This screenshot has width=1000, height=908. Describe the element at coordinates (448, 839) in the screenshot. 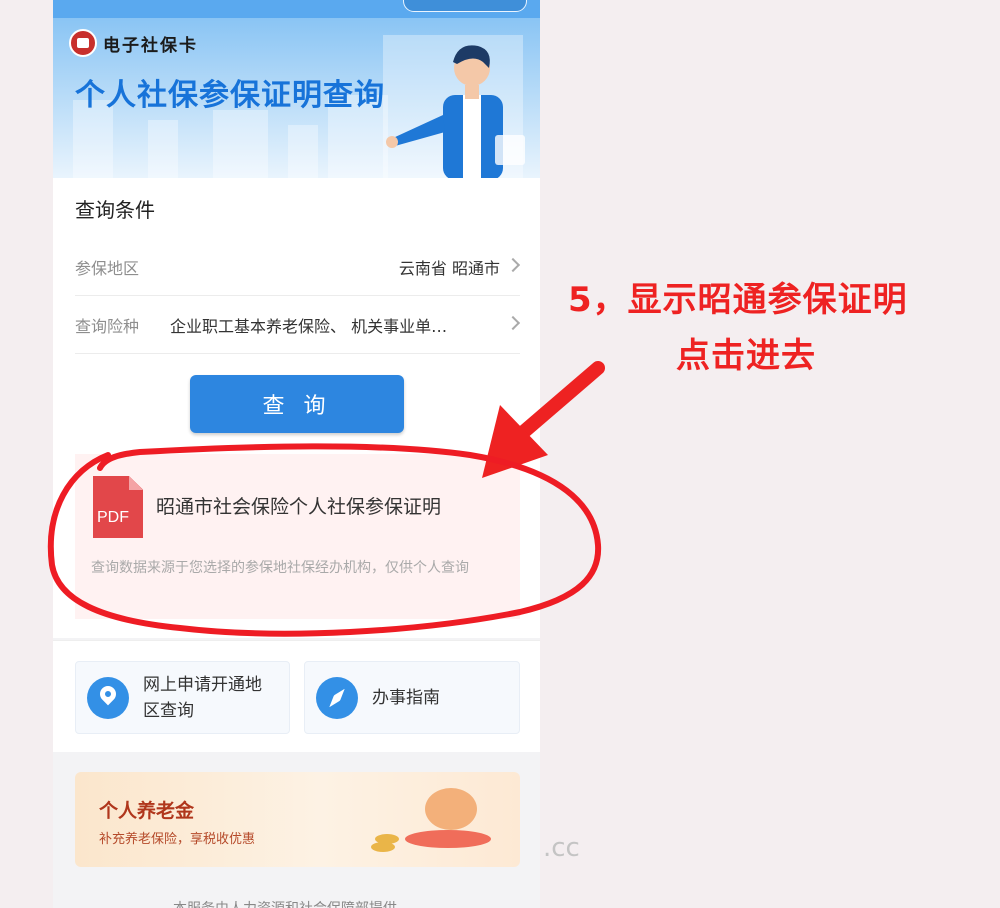

I see `platter-decoration` at that location.